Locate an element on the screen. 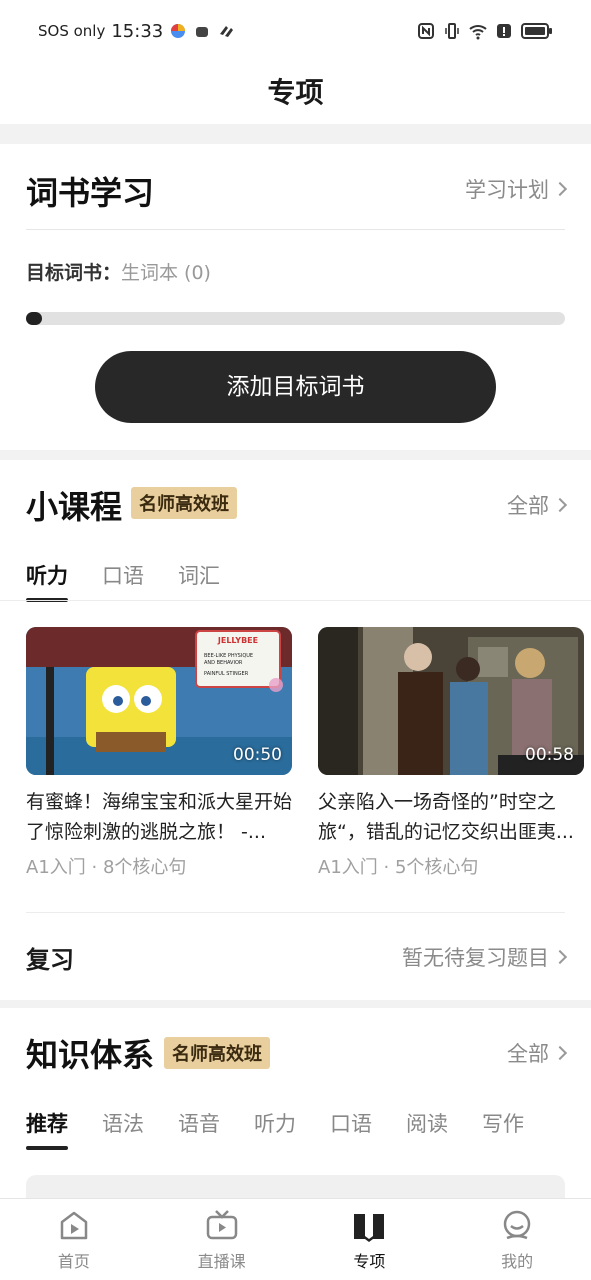  nav-special: 专项 is located at coordinates (370, 1239).